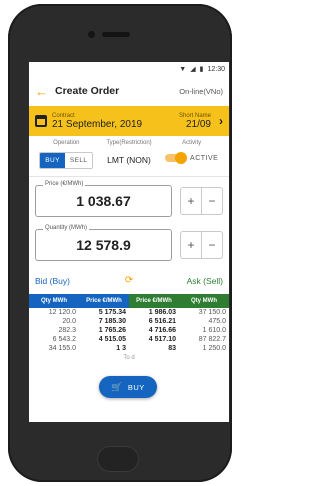  What do you see at coordinates (116, 34) in the screenshot?
I see `speaker-grille` at bounding box center [116, 34].